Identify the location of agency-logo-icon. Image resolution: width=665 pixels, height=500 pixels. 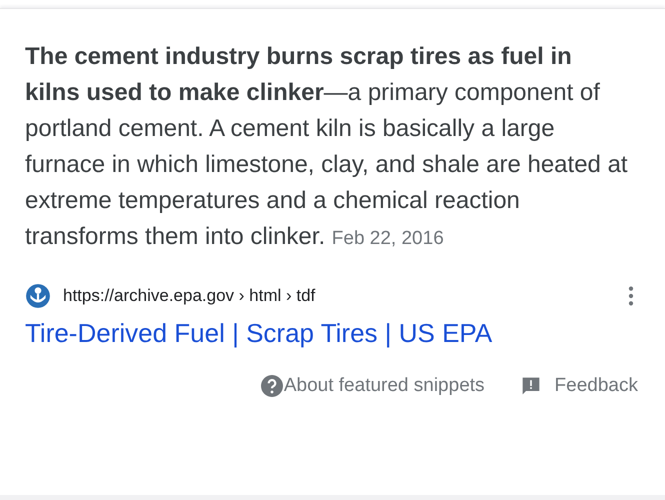
(38, 296).